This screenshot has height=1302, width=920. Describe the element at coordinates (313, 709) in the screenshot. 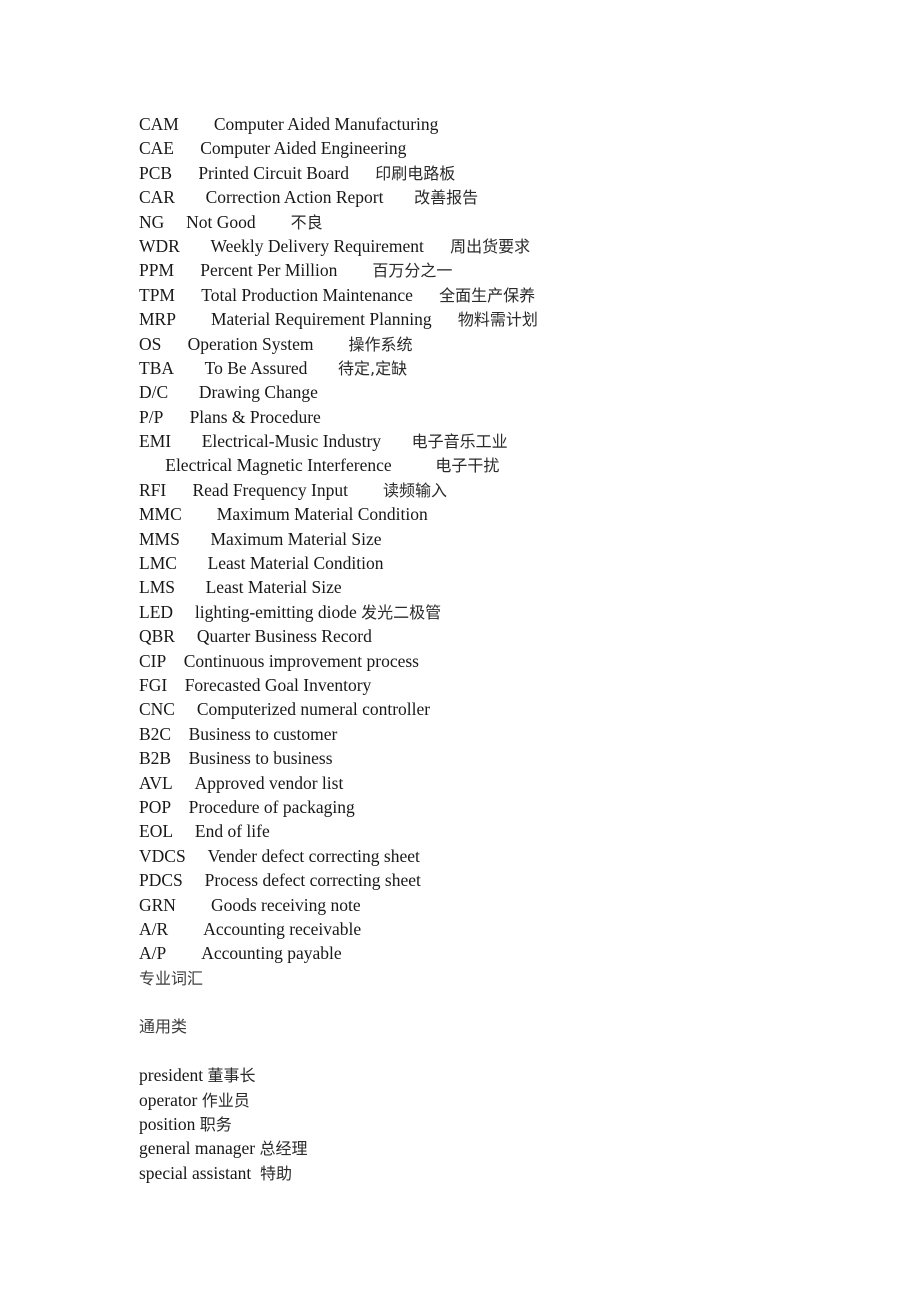

I see `abbreviation-definition: Computerized numeral controller` at that location.